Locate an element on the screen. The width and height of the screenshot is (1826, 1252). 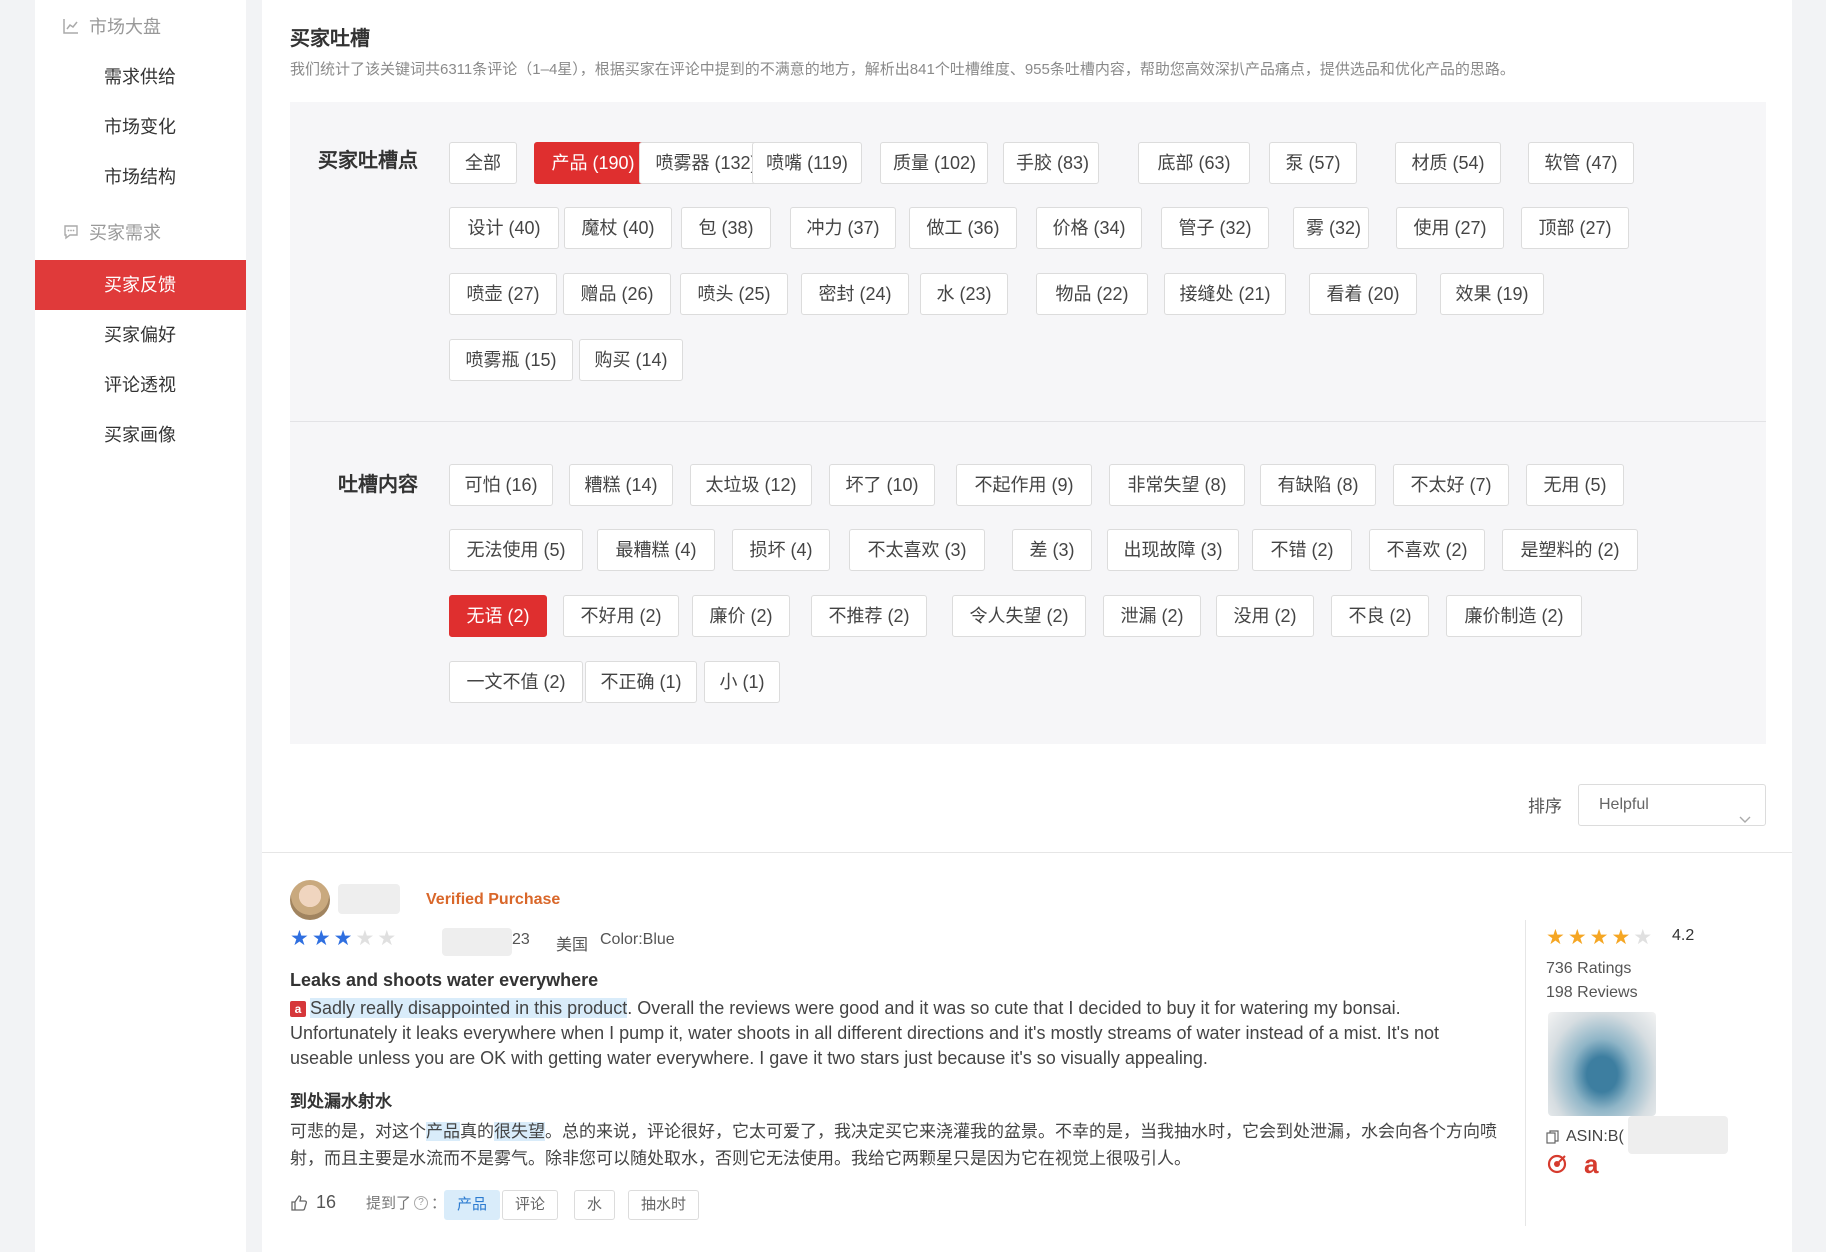
filter-tag: 无语 (2) is located at coordinates (498, 616).